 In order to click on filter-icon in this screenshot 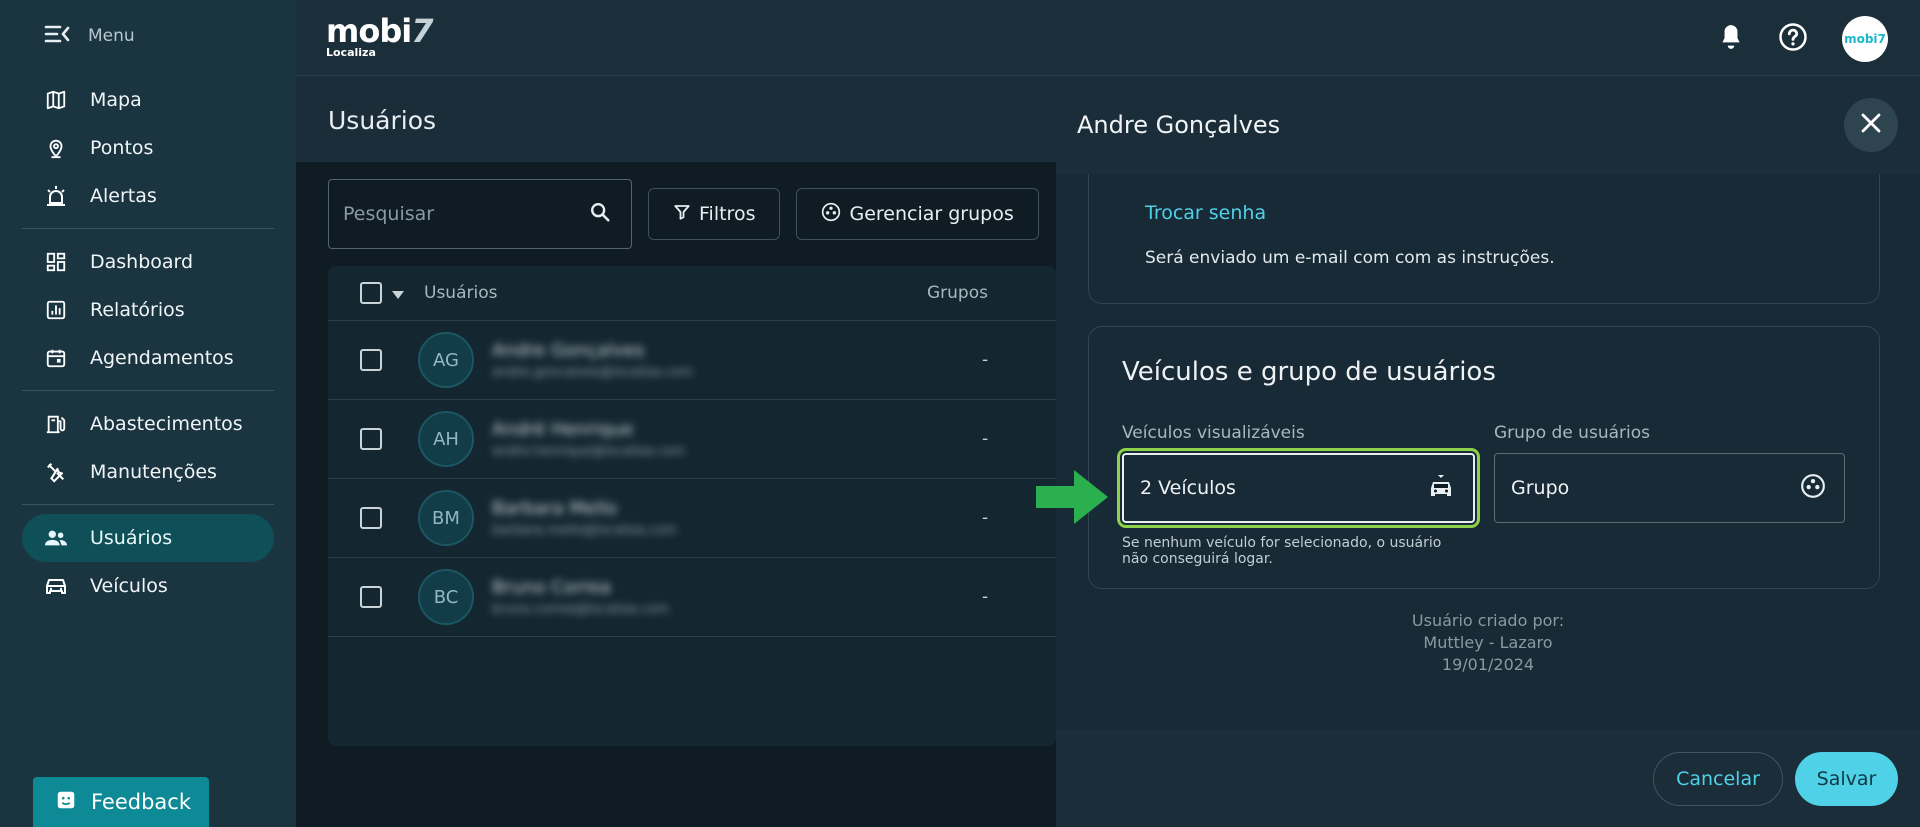, I will do `click(682, 214)`.